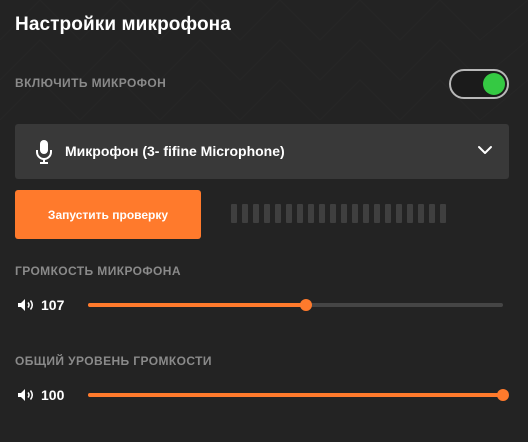 The height and width of the screenshot is (442, 528). What do you see at coordinates (98, 271) in the screenshot?
I see `mic-volume-label: ГРОМКОСТЬ МИКРОФОНА` at bounding box center [98, 271].